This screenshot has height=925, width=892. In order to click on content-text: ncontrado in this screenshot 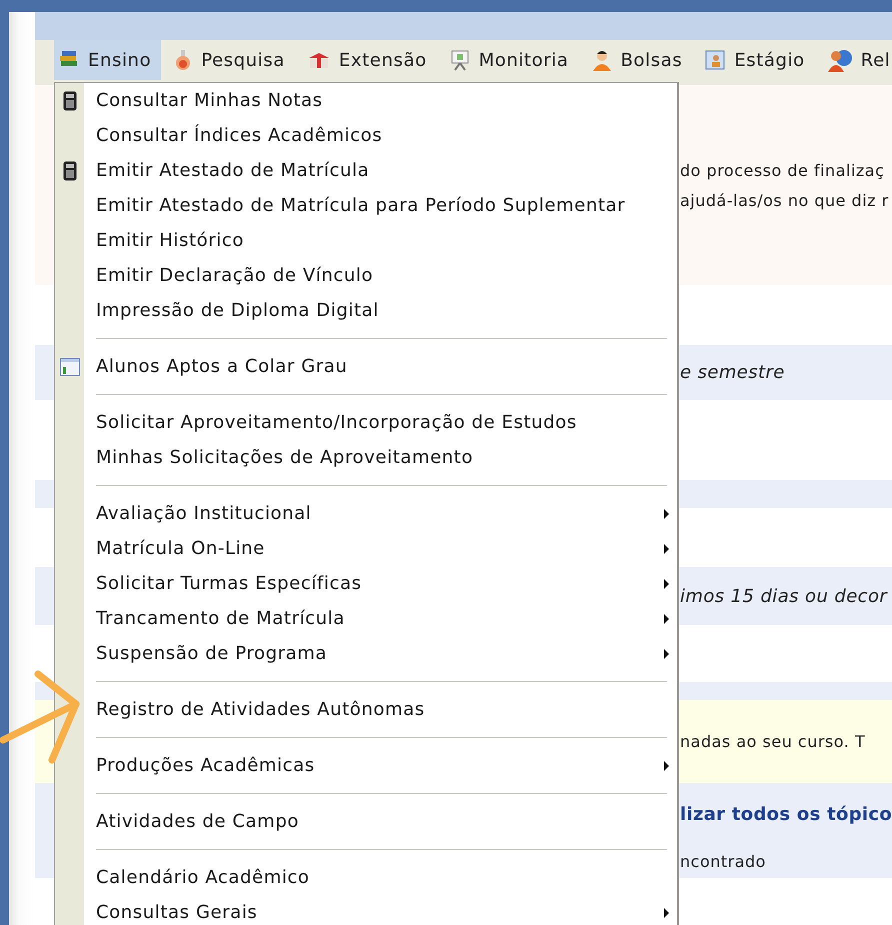, I will do `click(723, 861)`.